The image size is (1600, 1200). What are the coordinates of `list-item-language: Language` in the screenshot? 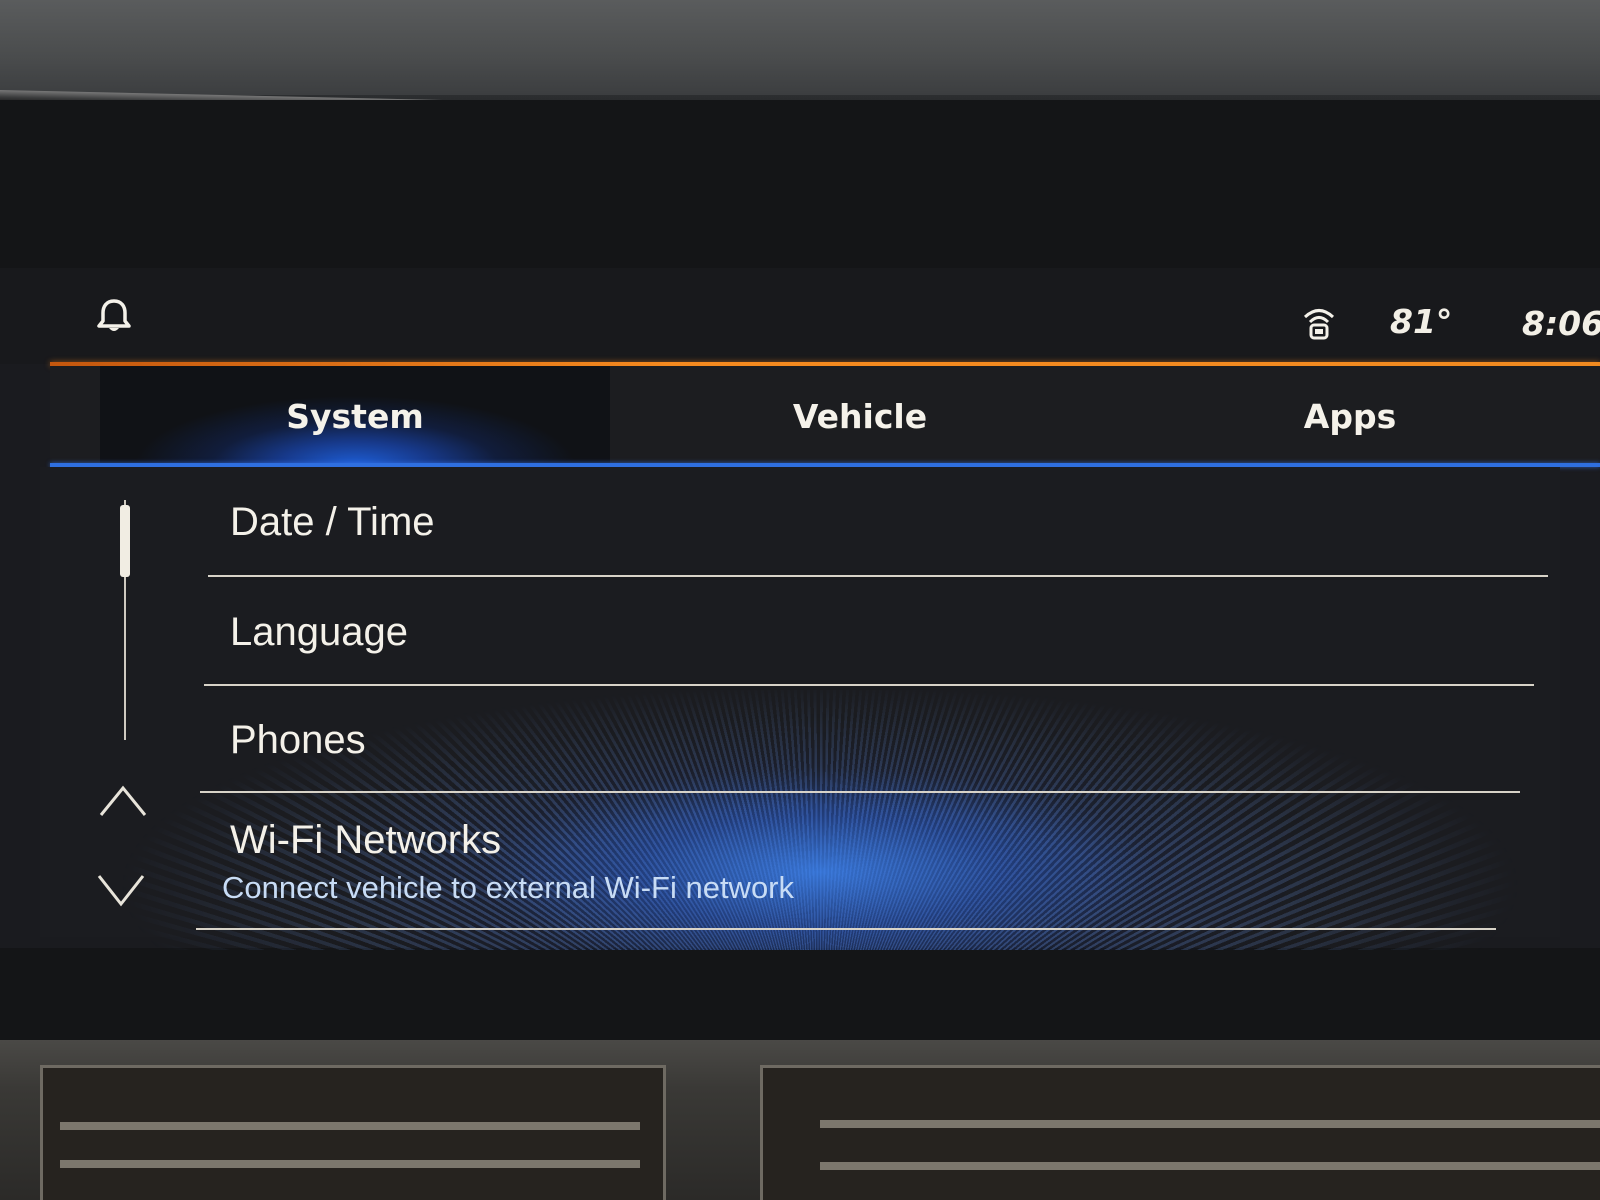 It's located at (870, 632).